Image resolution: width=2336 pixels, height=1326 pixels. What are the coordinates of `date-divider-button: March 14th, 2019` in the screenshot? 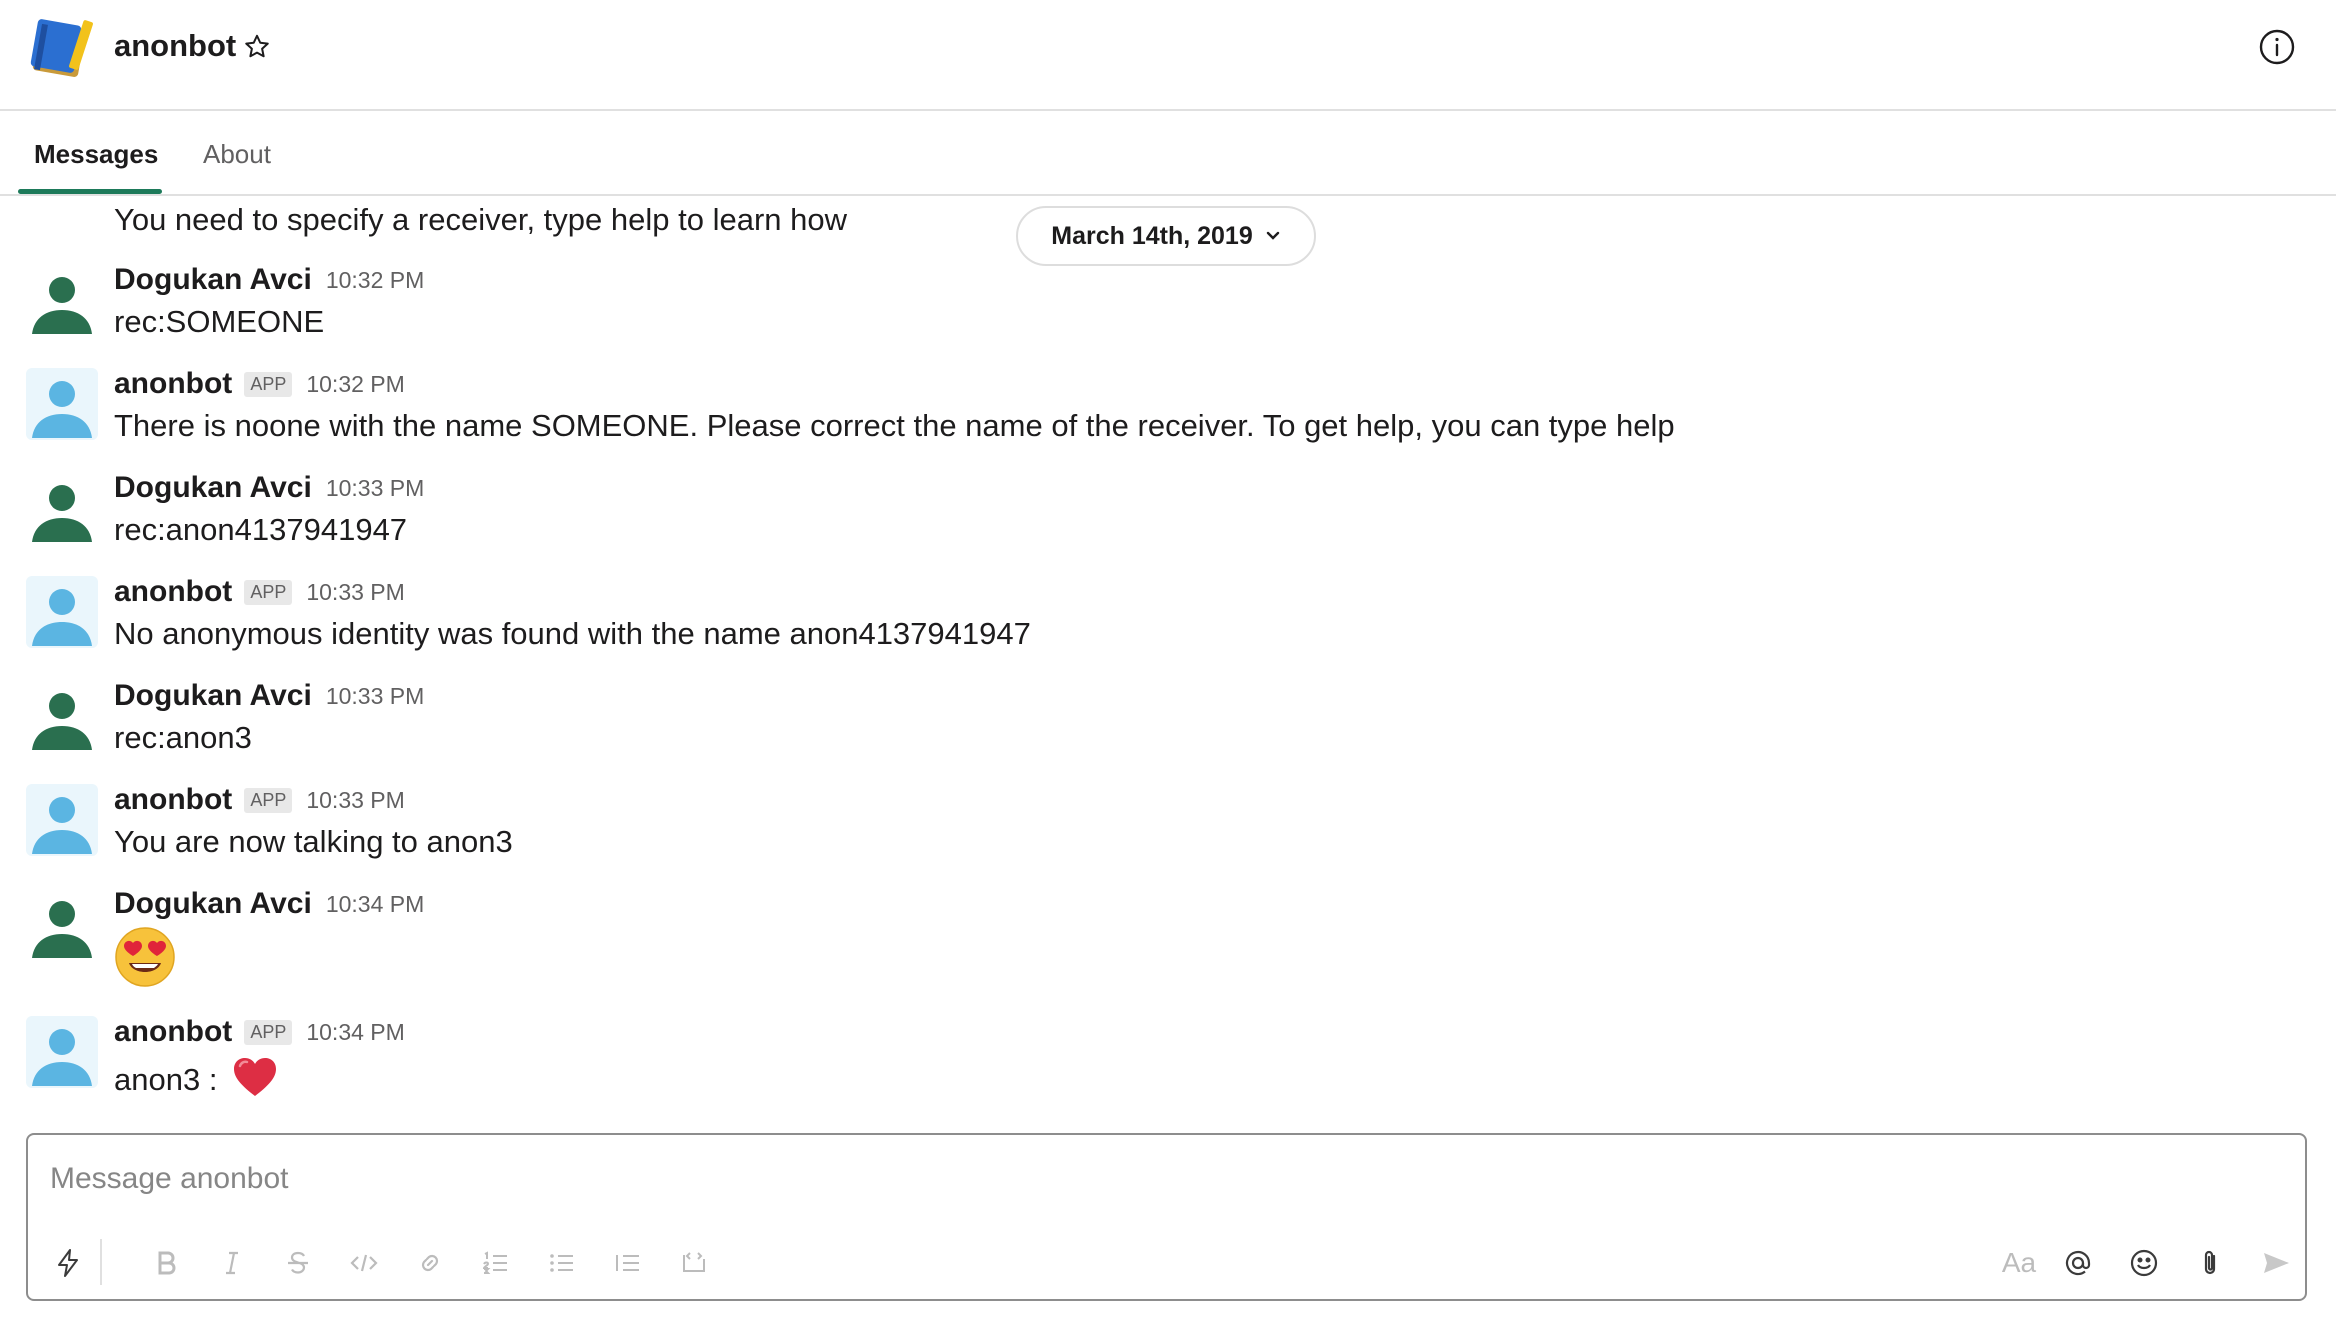 It's located at (1166, 236).